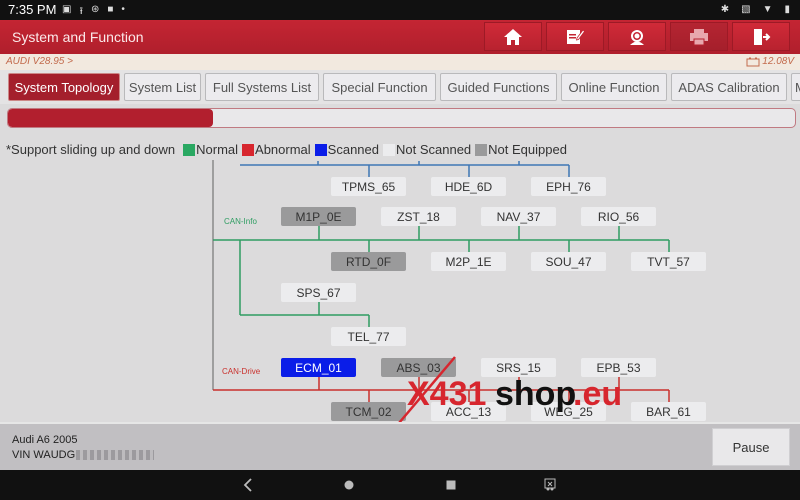  What do you see at coordinates (240, 221) in the screenshot?
I see `bus-label-can-info: CAN-Info` at bounding box center [240, 221].